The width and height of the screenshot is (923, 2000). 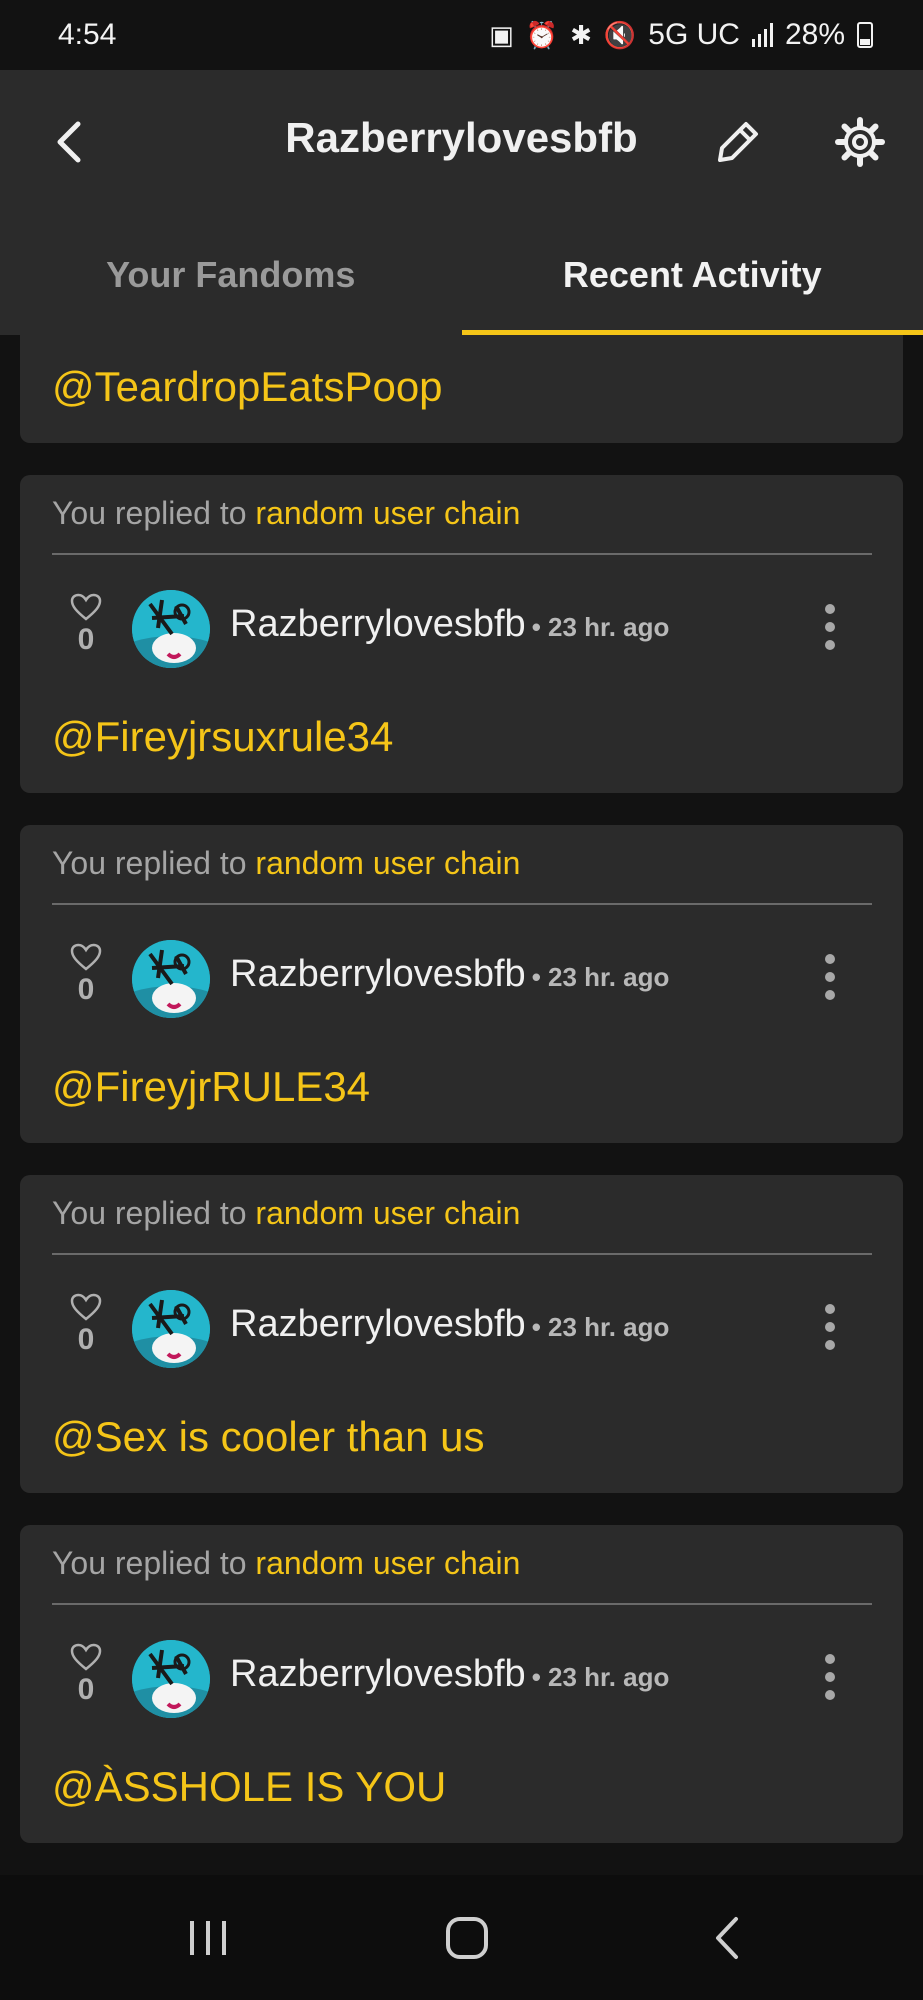 I want to click on recents-button, so click(x=208, y=1938).